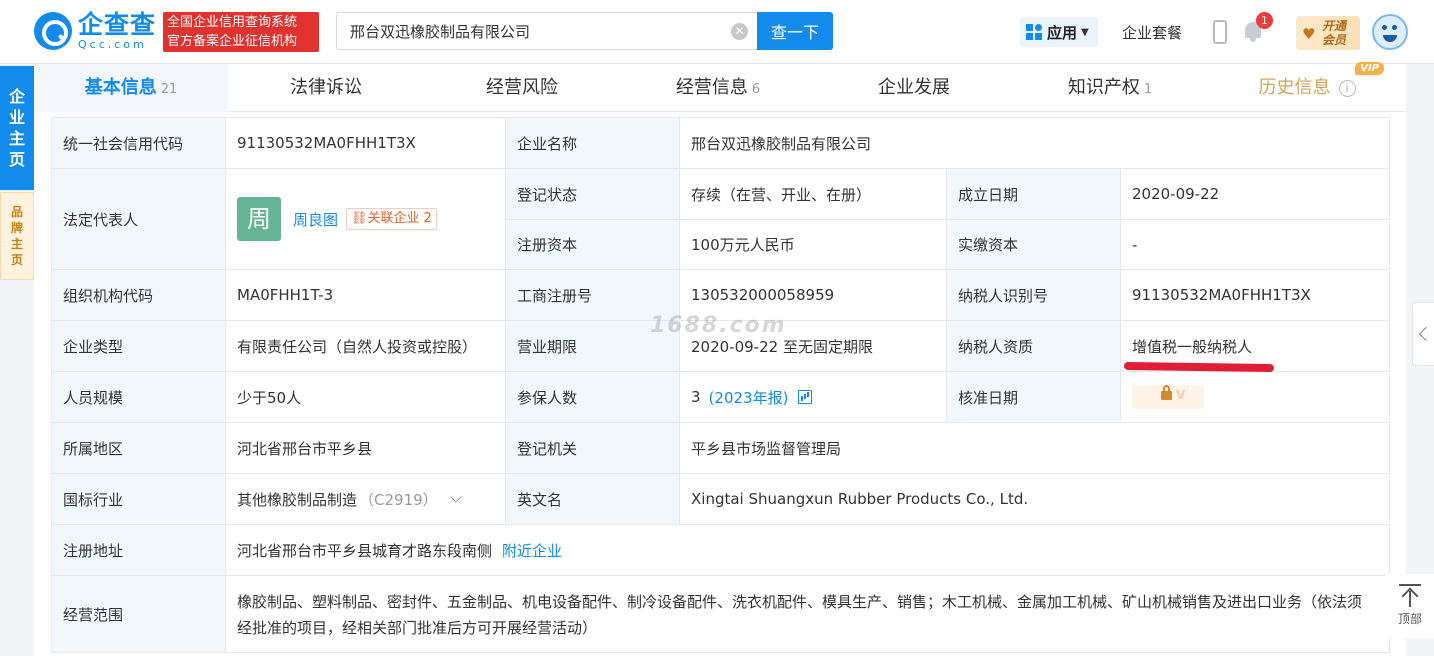  What do you see at coordinates (1033, 294) in the screenshot?
I see `label-taxpayer-id: 纳税人识别号` at bounding box center [1033, 294].